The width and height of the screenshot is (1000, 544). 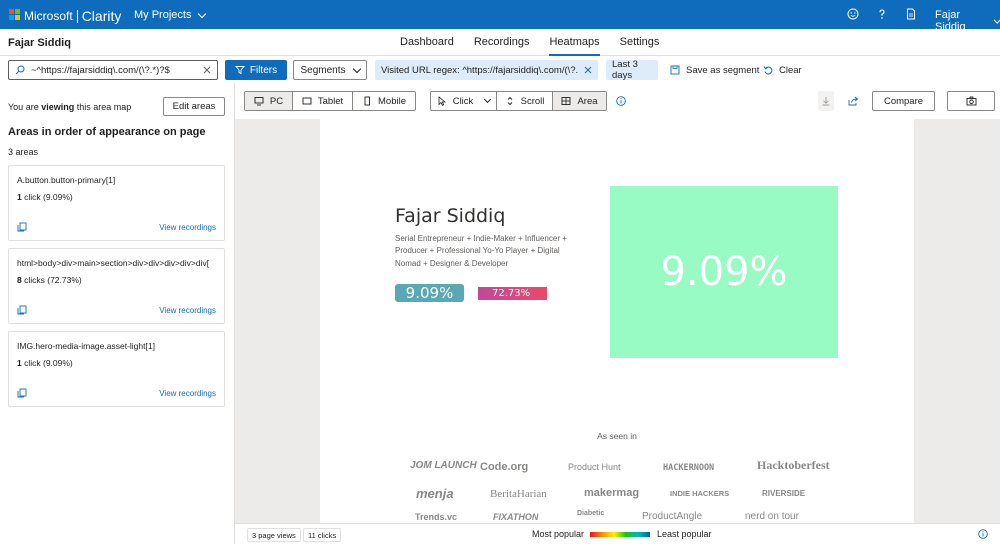 What do you see at coordinates (100, 70) in the screenshot?
I see `url-search-value: ~^https://fajarsiddiq\.com/(\?.*)?$` at bounding box center [100, 70].